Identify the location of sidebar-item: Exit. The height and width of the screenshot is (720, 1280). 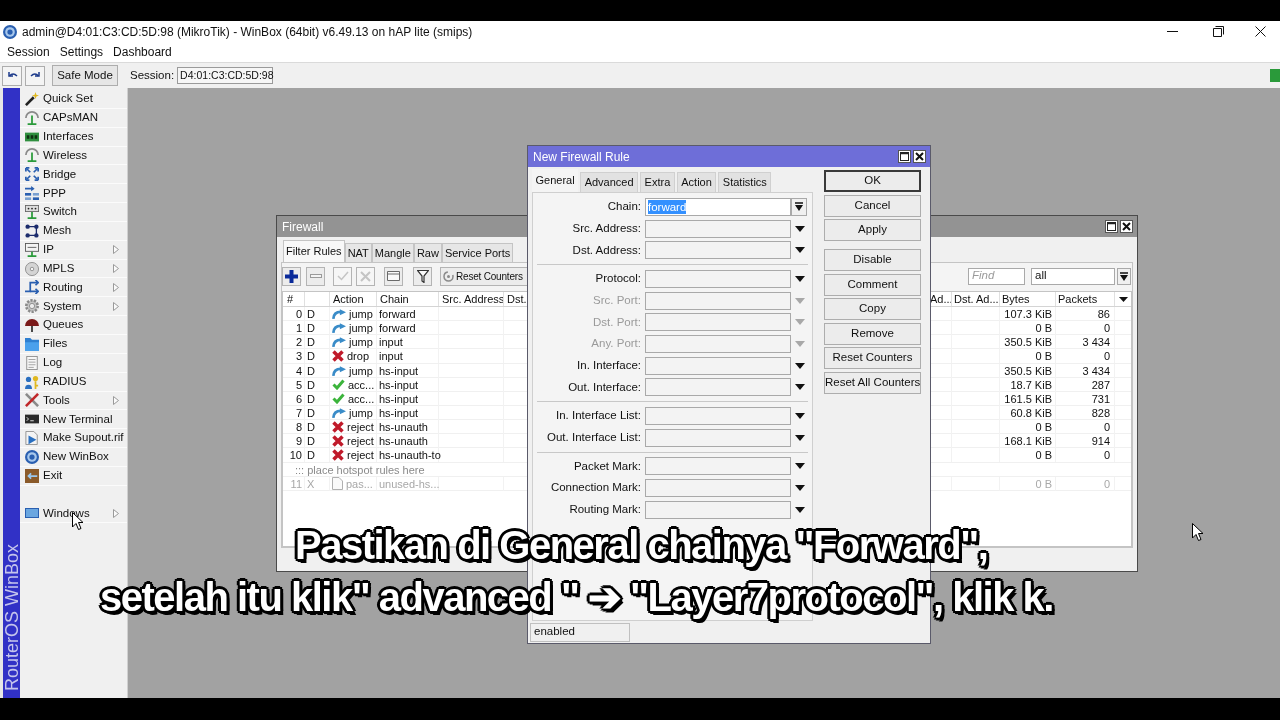
(73, 476).